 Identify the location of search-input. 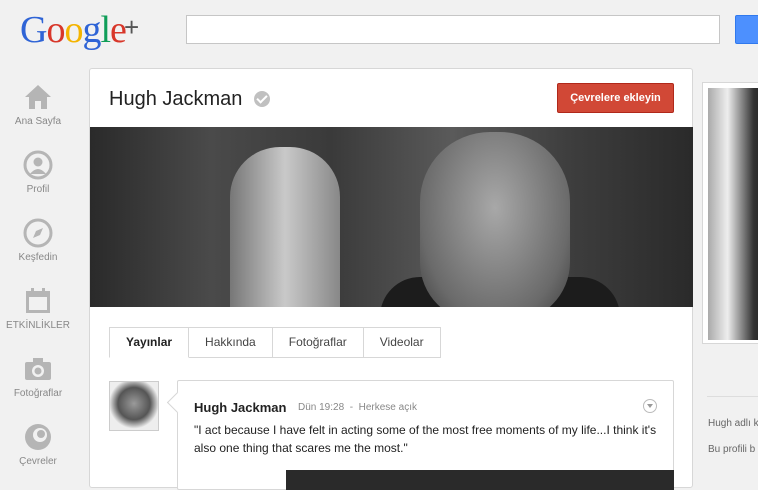
(453, 29).